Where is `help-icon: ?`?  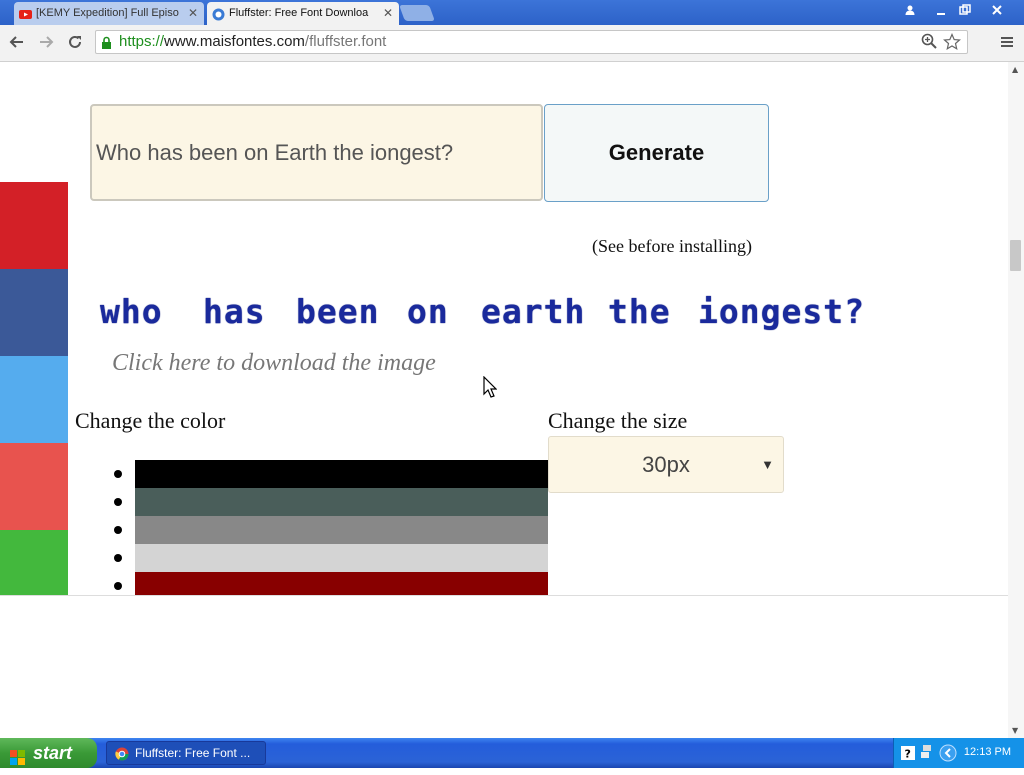
help-icon: ? is located at coordinates (908, 754).